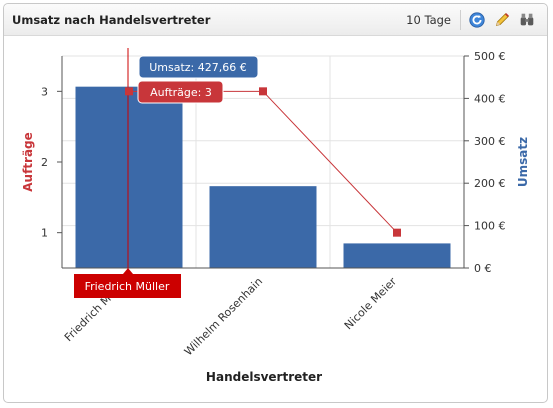  Describe the element at coordinates (44, 233) in the screenshot. I see `left-tick-label: 1` at that location.